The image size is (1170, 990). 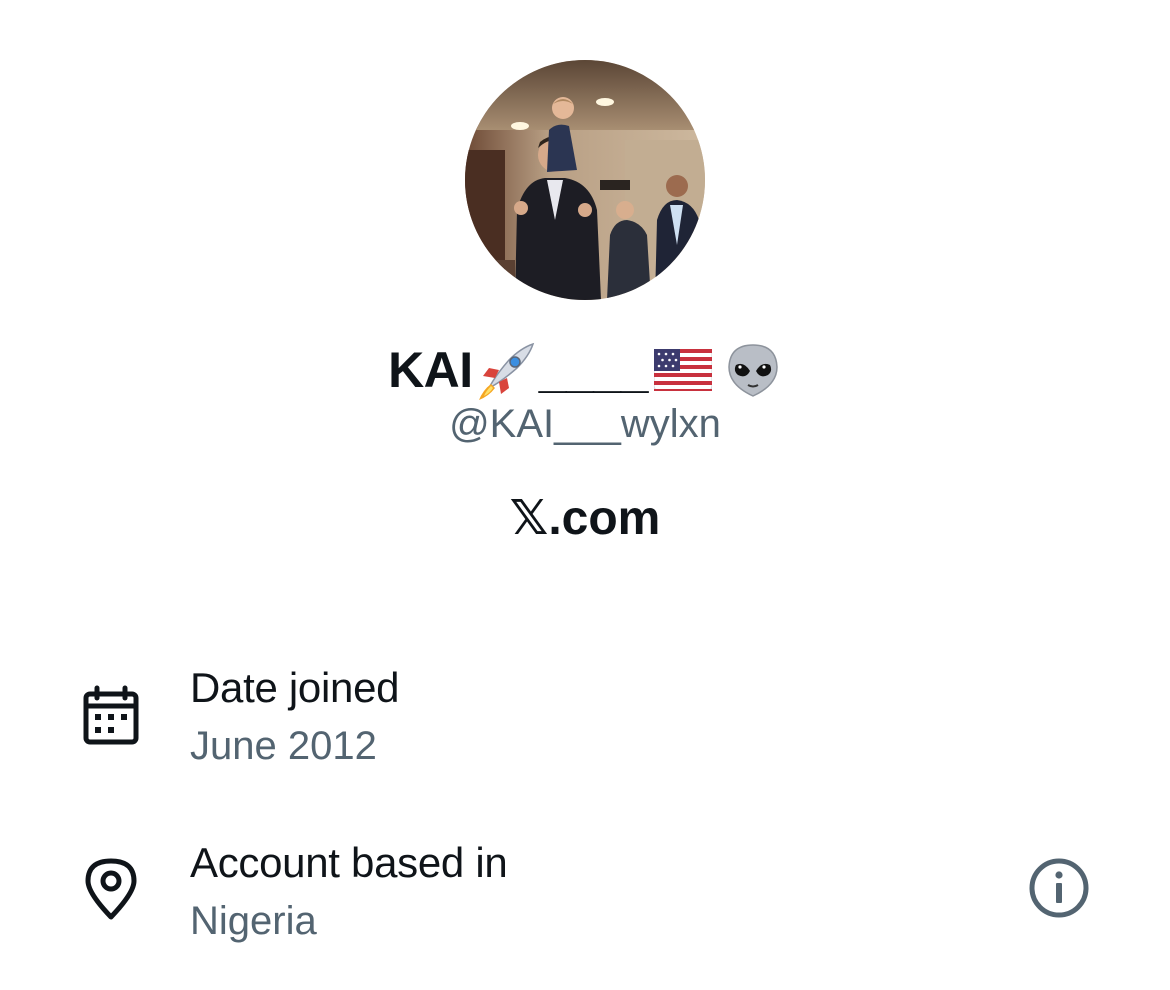 I want to click on avatar-photo, so click(x=585, y=180).